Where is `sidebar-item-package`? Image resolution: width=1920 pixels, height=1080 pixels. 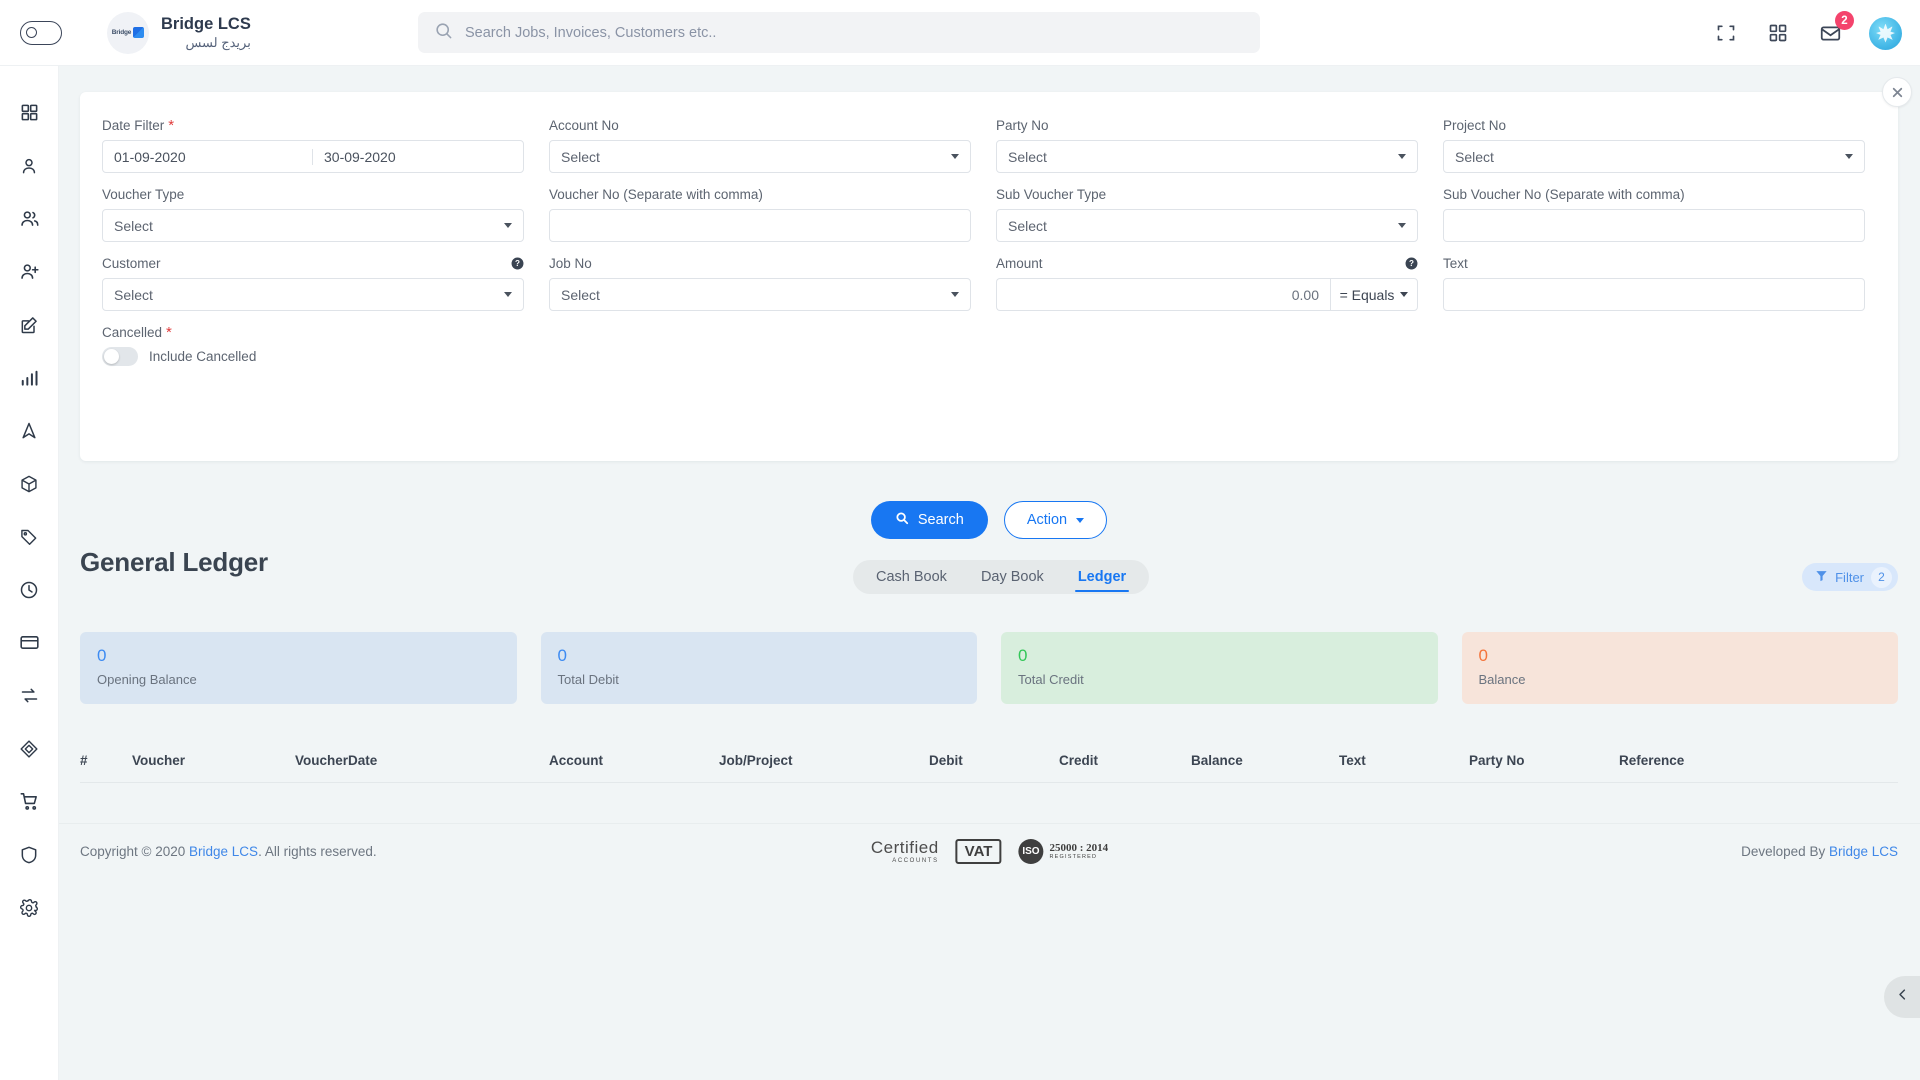
sidebar-item-package is located at coordinates (29, 483).